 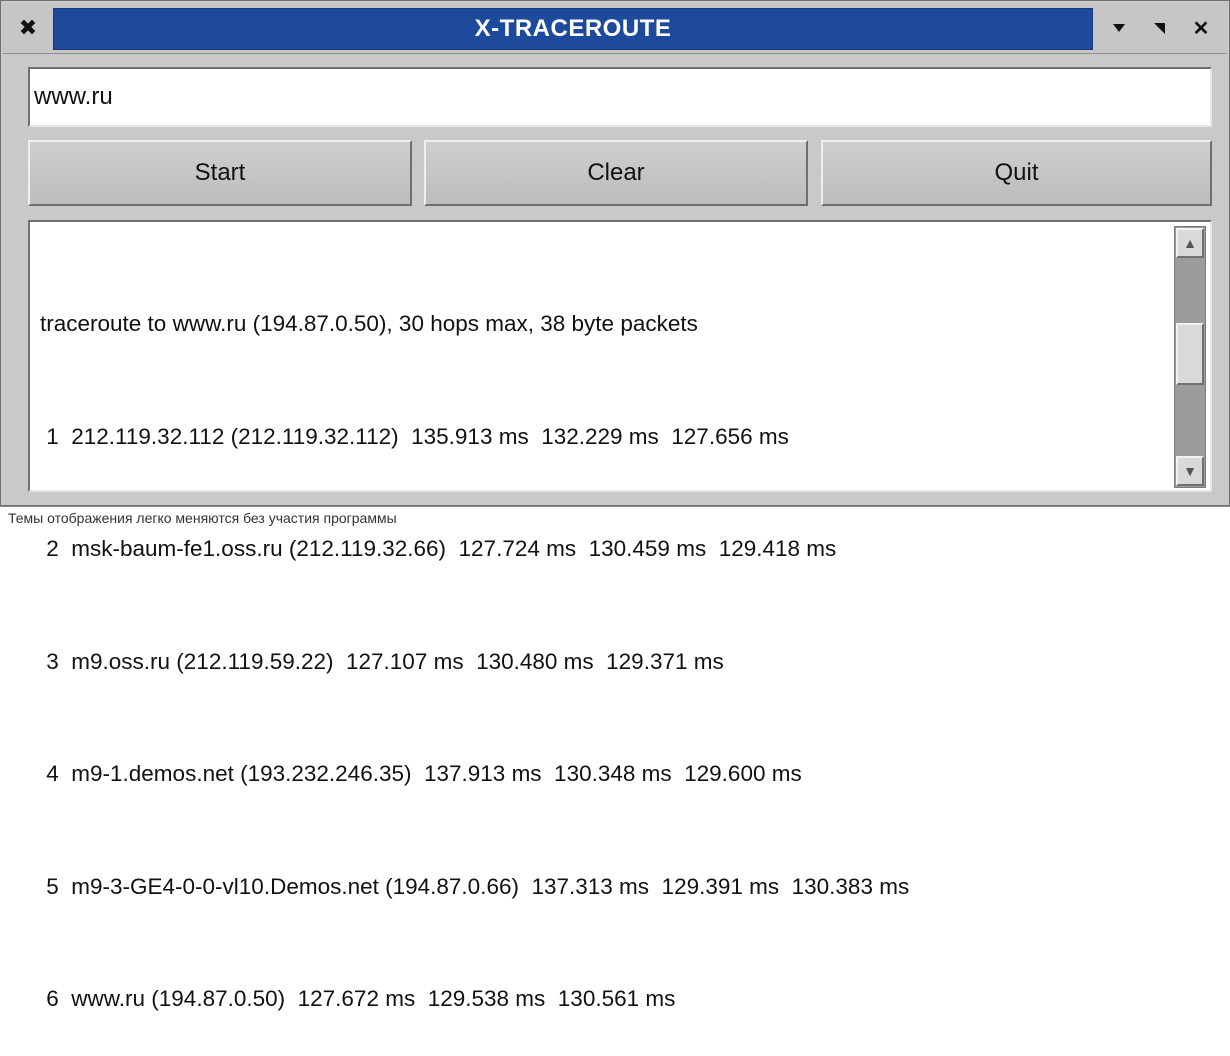 I want to click on scroll-up-icon: ▲, so click(x=1190, y=243).